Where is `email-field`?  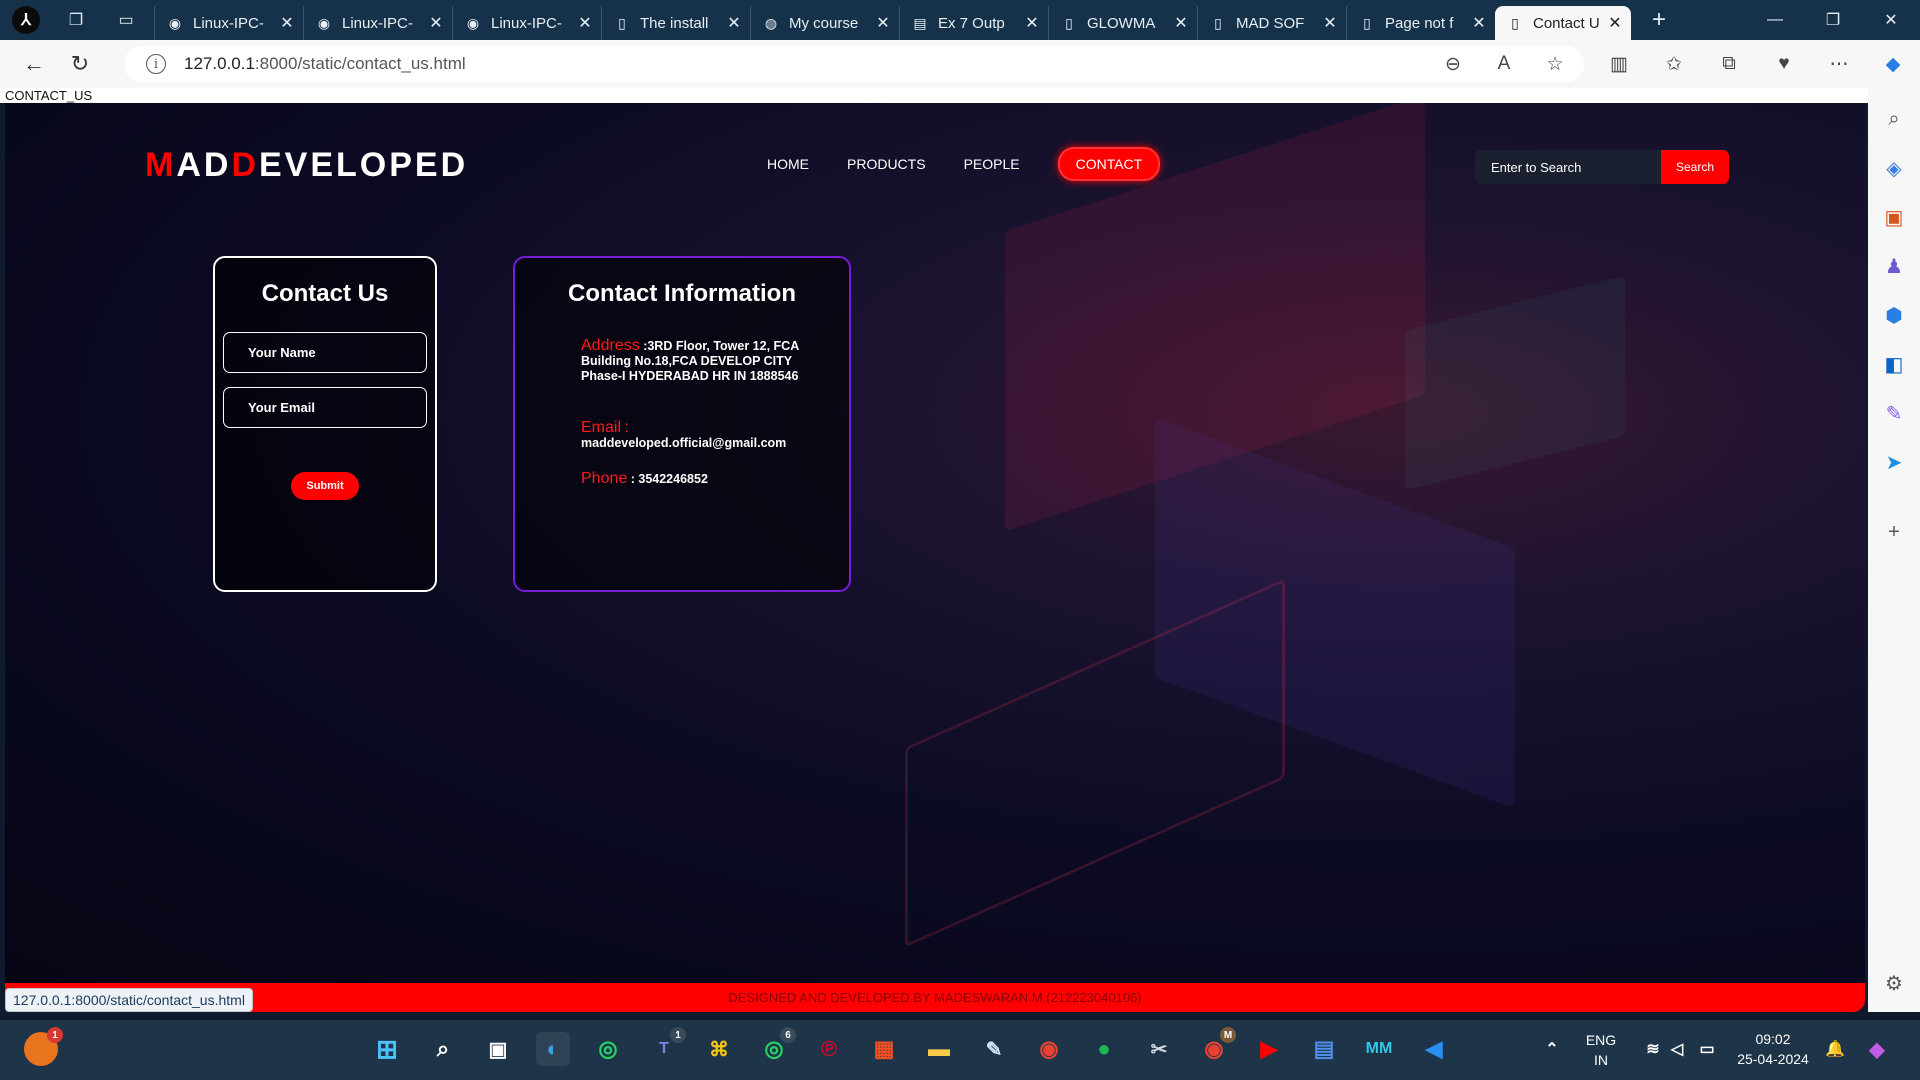
email-field is located at coordinates (325, 407).